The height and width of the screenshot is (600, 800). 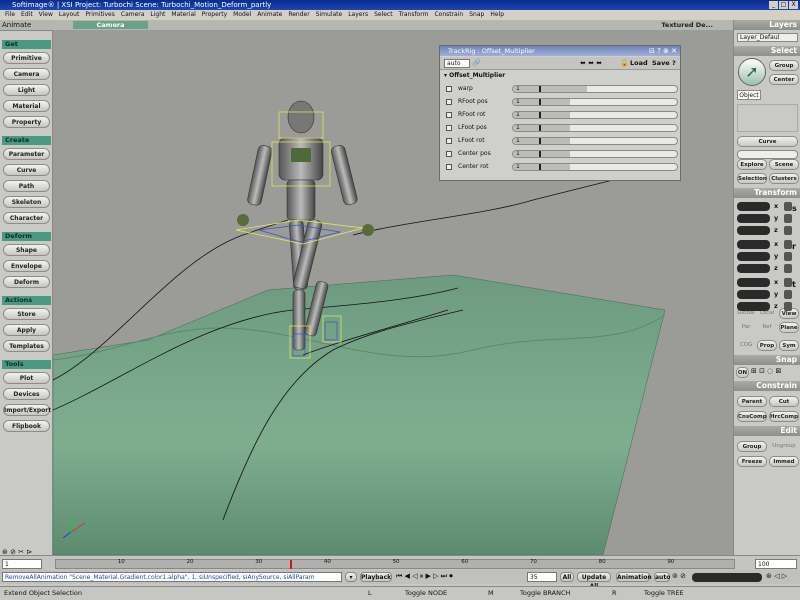 What do you see at coordinates (727, 577) in the screenshot?
I see `value-slider` at bounding box center [727, 577].